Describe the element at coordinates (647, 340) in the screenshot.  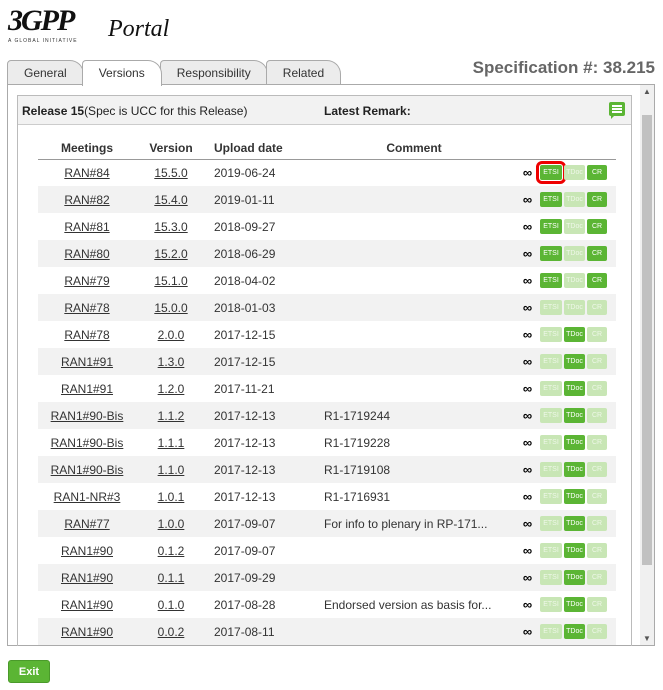
I see `scroll-thumb` at that location.